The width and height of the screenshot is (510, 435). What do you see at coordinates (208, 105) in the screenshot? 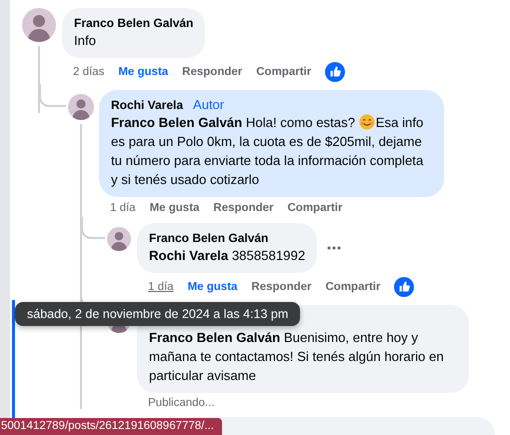
I see `author-label: Autor` at bounding box center [208, 105].